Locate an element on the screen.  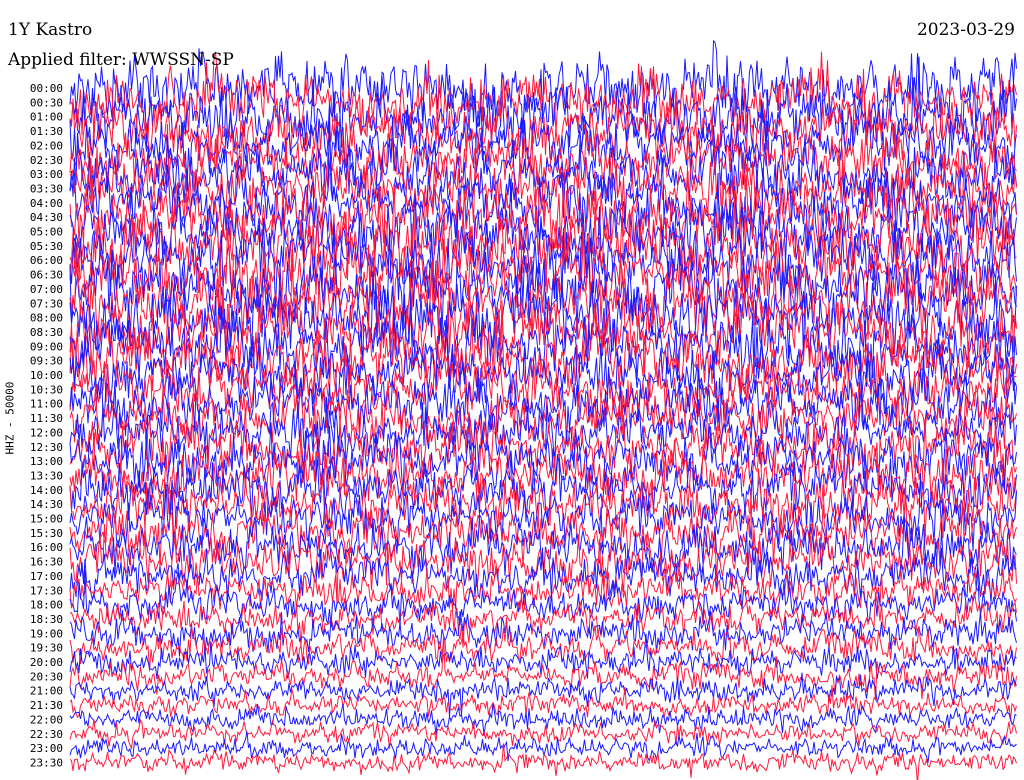
time-label: 06:30 is located at coordinates (46, 275).